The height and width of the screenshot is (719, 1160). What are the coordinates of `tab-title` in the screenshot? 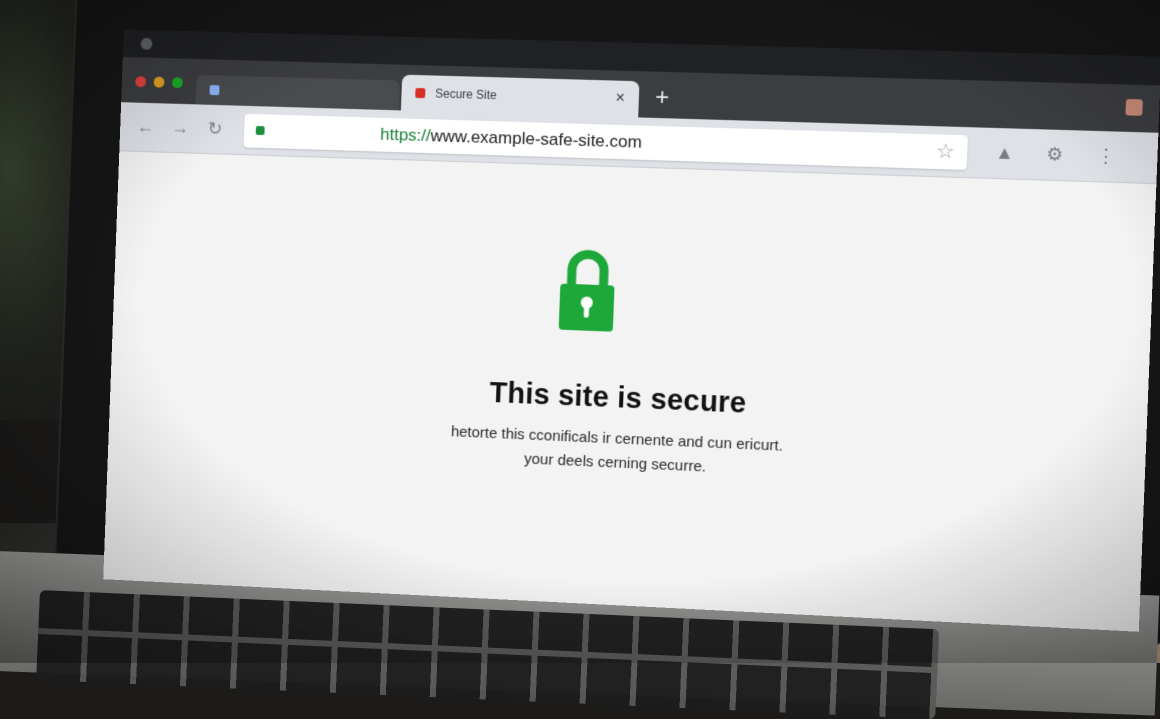 It's located at (307, 93).